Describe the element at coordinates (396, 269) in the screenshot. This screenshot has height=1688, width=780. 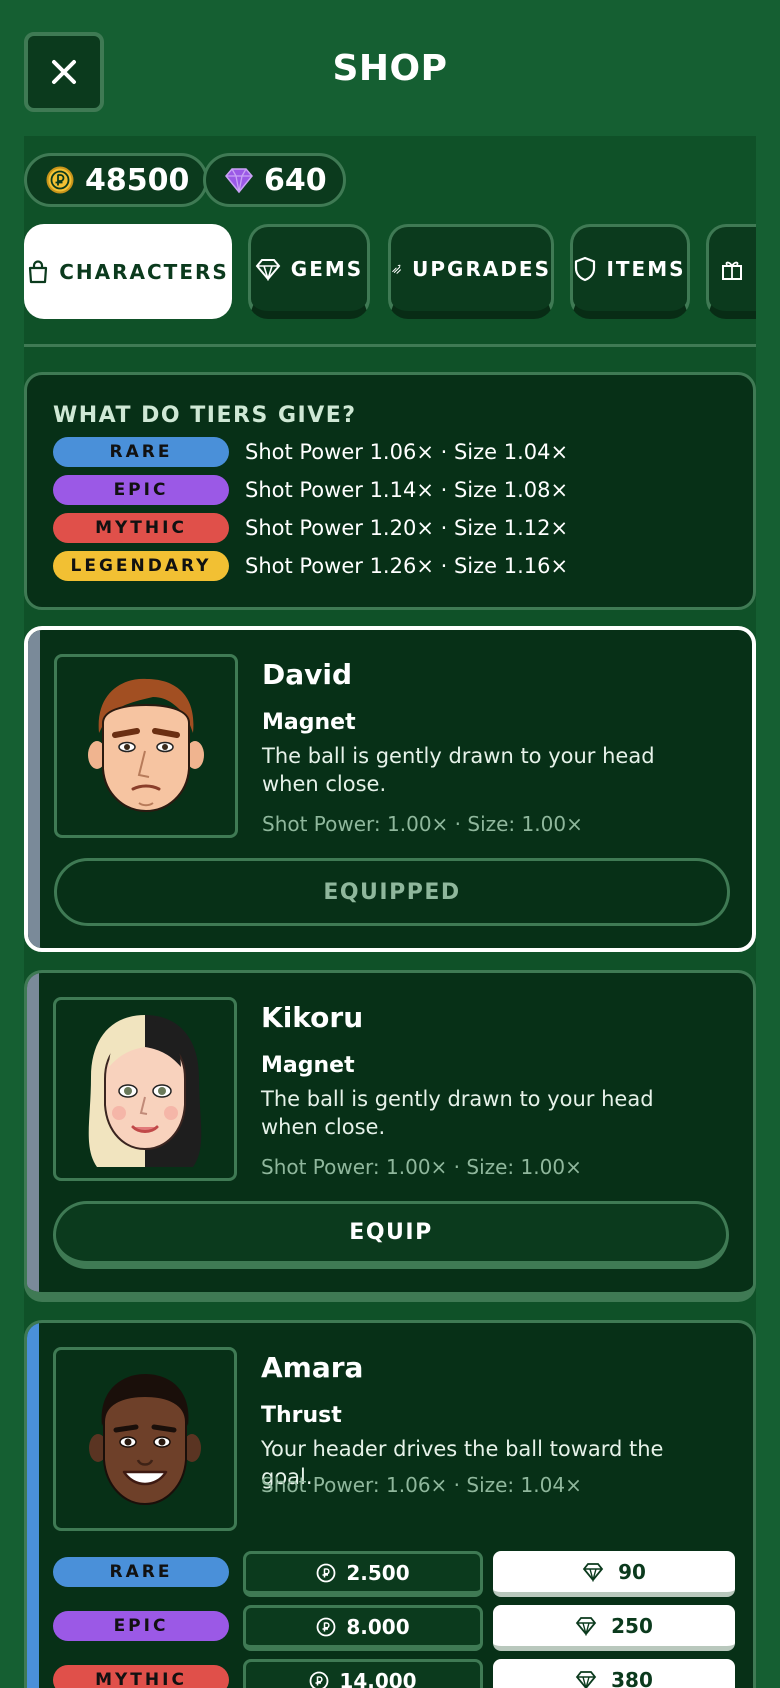
I see `upgrade-icon` at that location.